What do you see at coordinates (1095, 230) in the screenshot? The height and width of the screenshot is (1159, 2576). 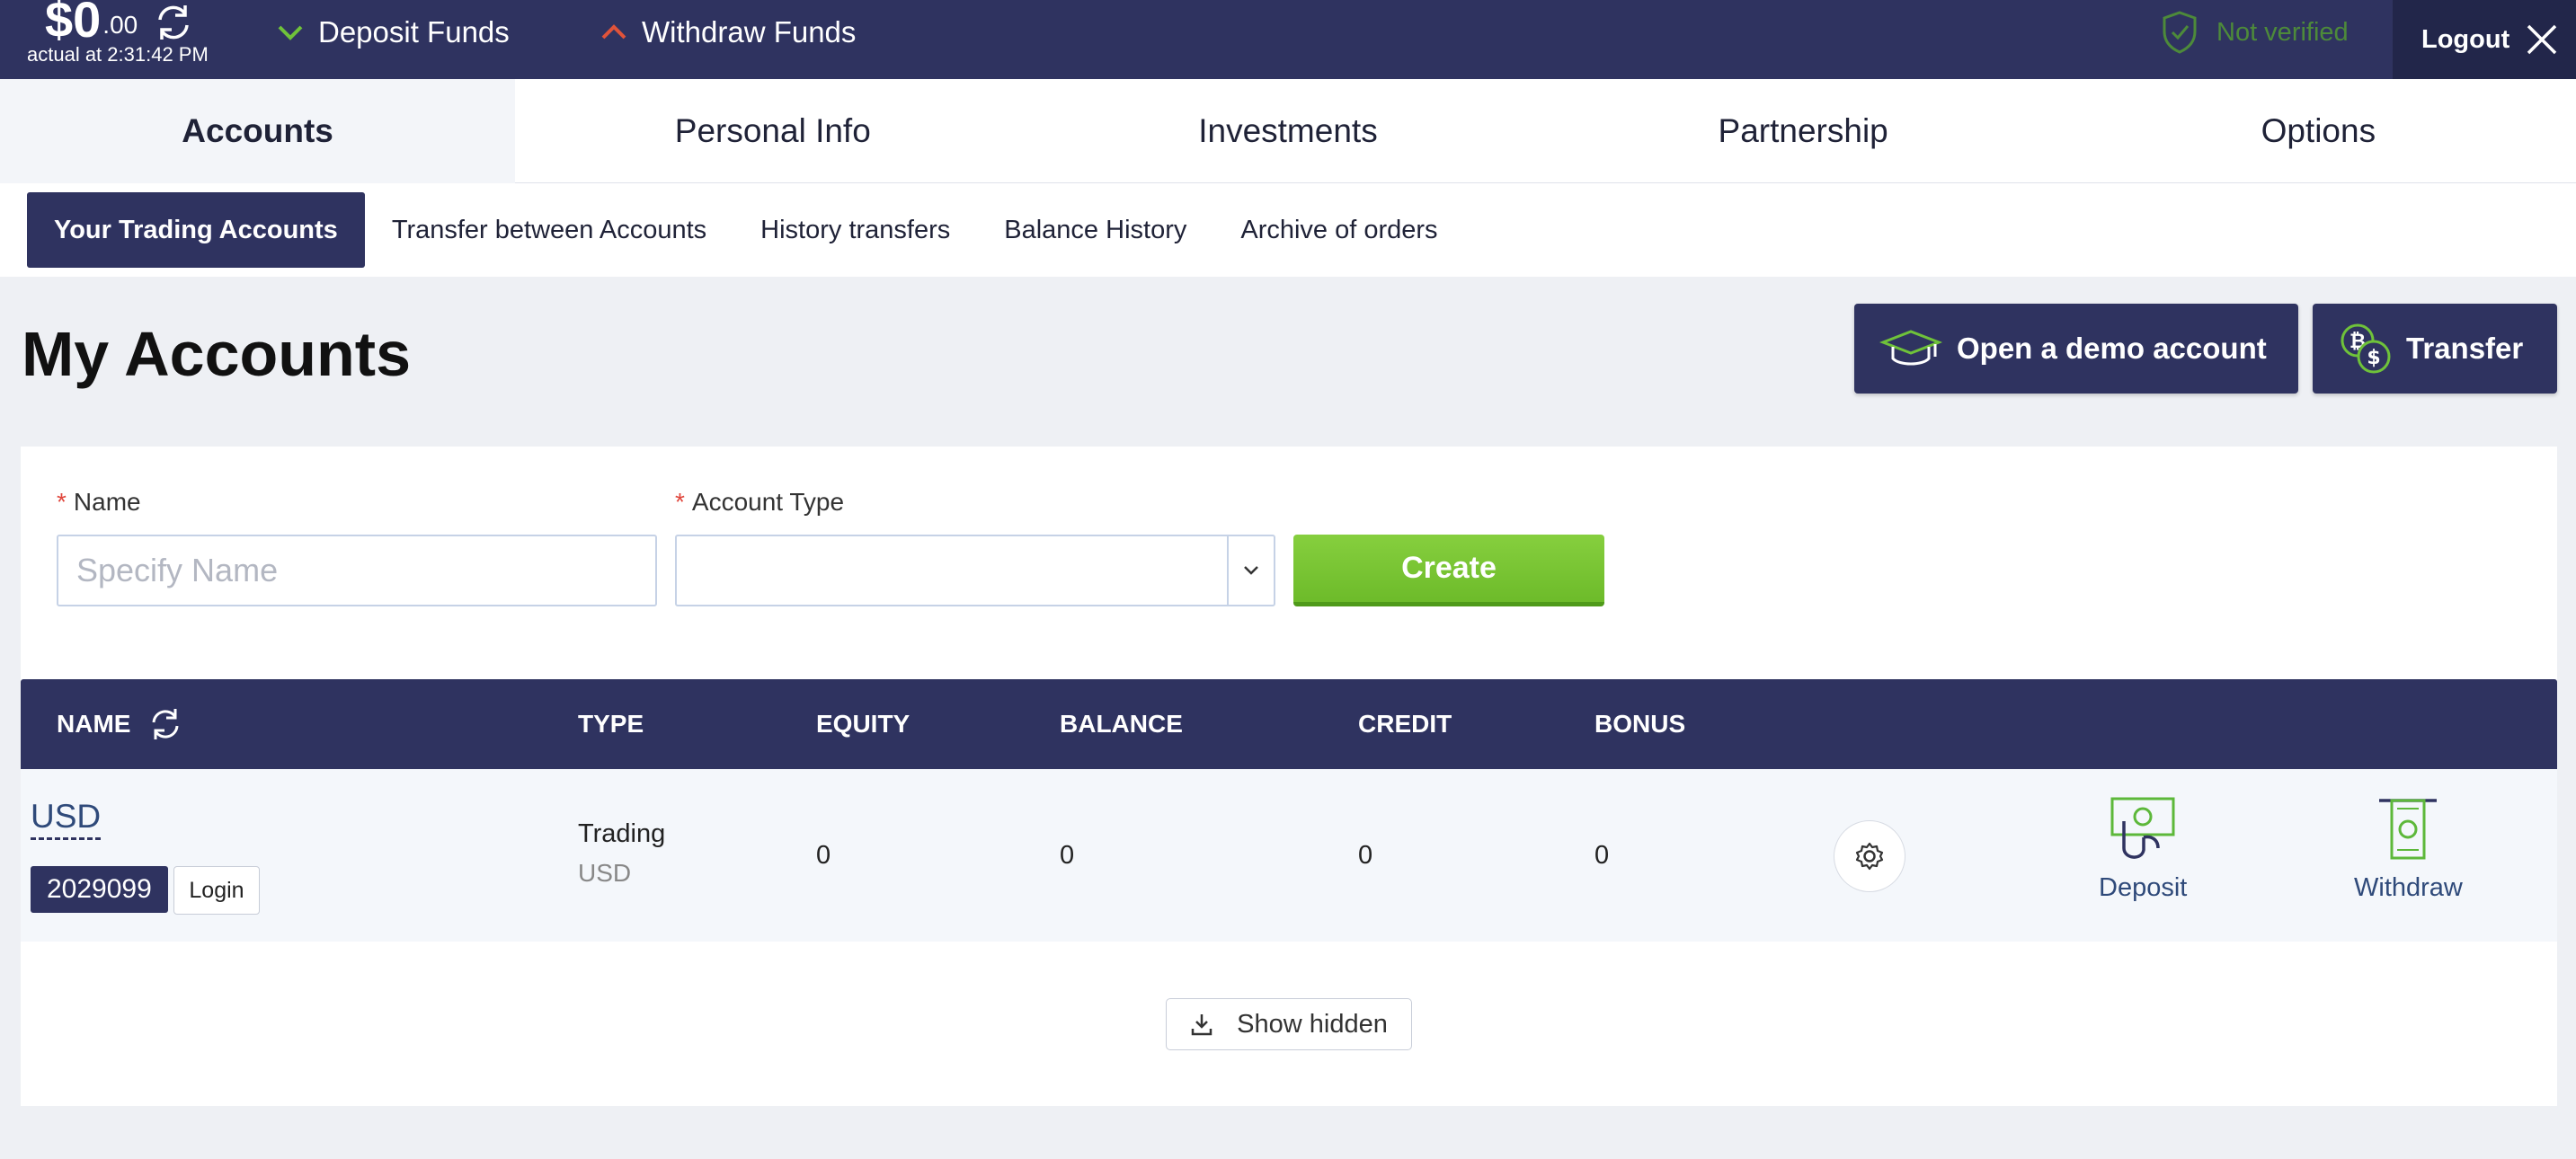 I see `subtab-balance-history: Balance History` at bounding box center [1095, 230].